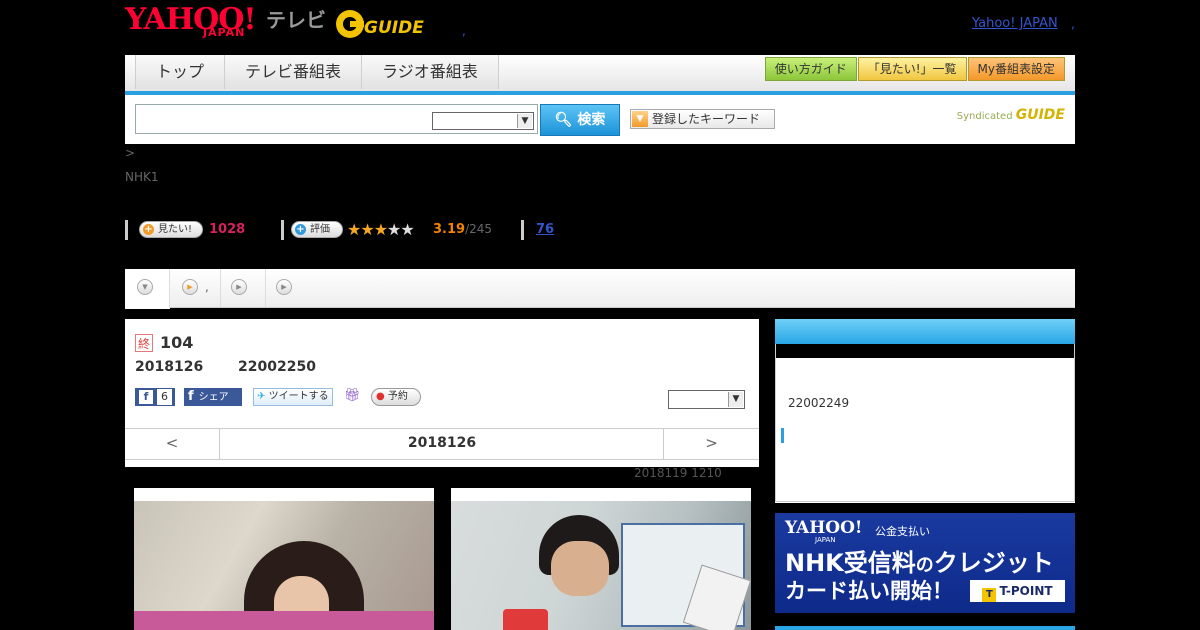 The width and height of the screenshot is (1200, 630). I want to click on twitter-bird-icon: ✈, so click(261, 396).